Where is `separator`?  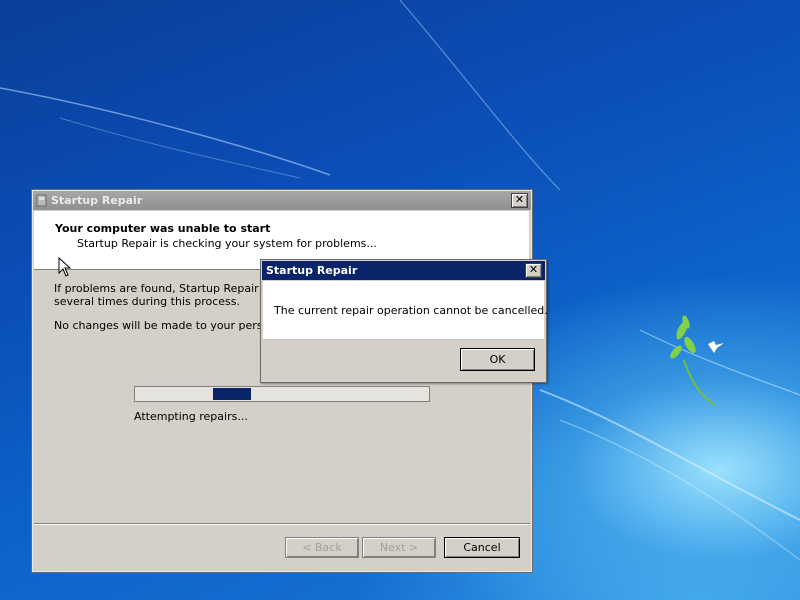
separator is located at coordinates (282, 524).